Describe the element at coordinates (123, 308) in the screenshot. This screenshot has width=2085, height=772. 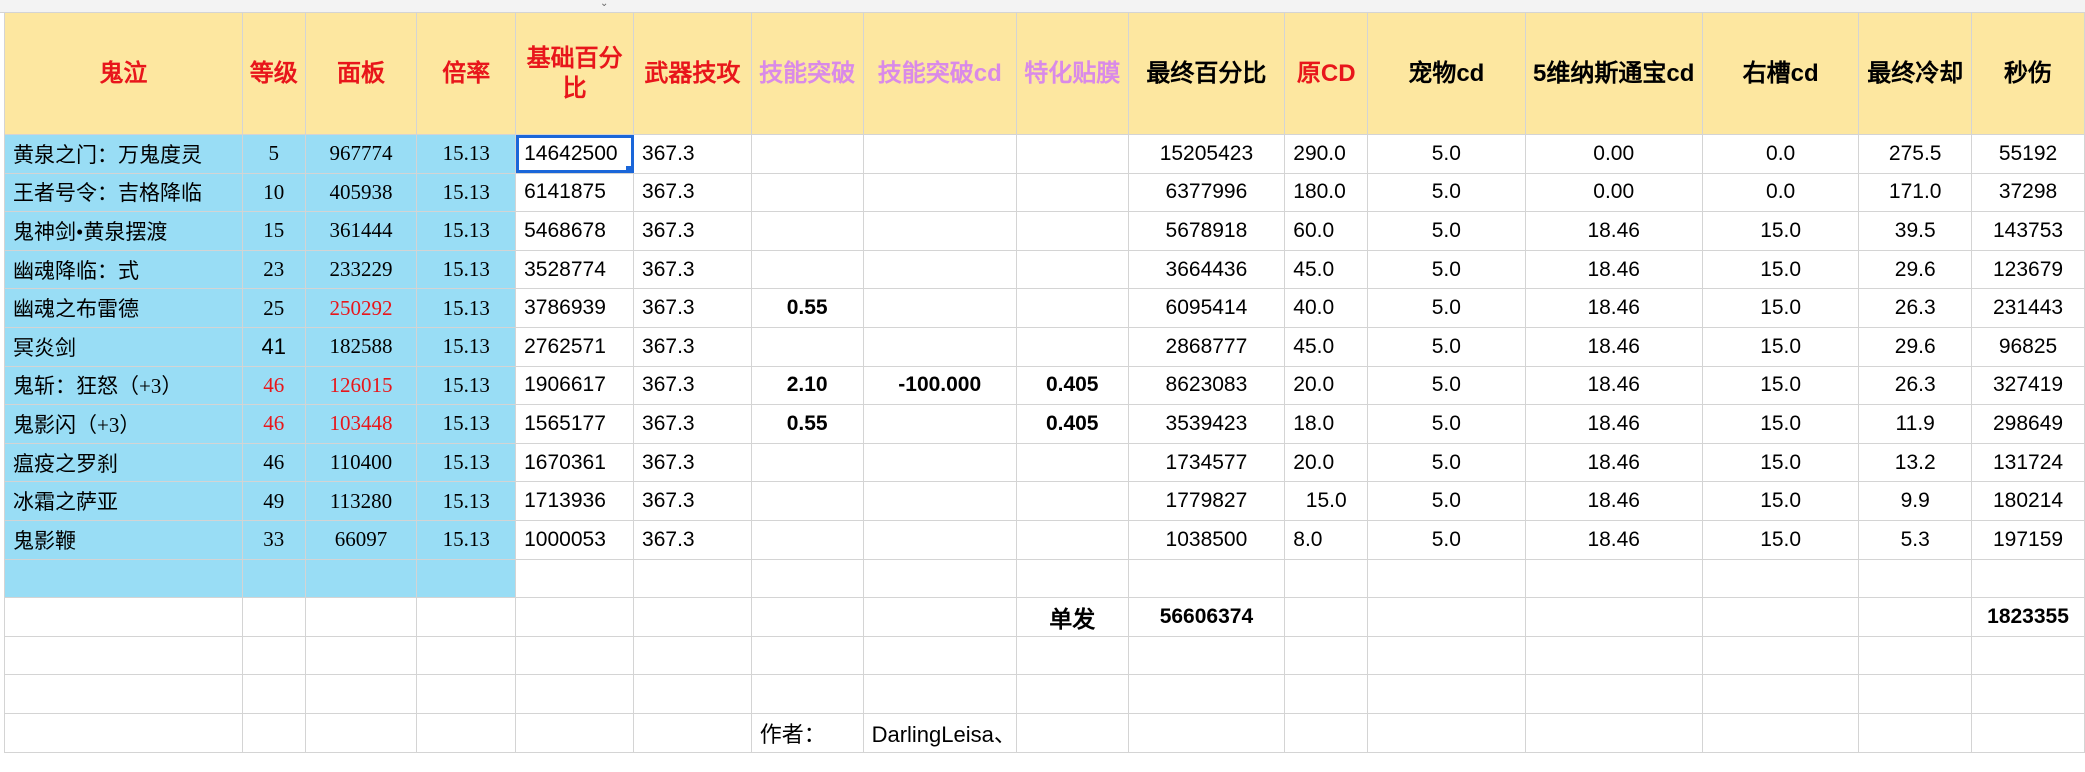
I see `skill-name-cell: 幽魂之布雷德` at that location.